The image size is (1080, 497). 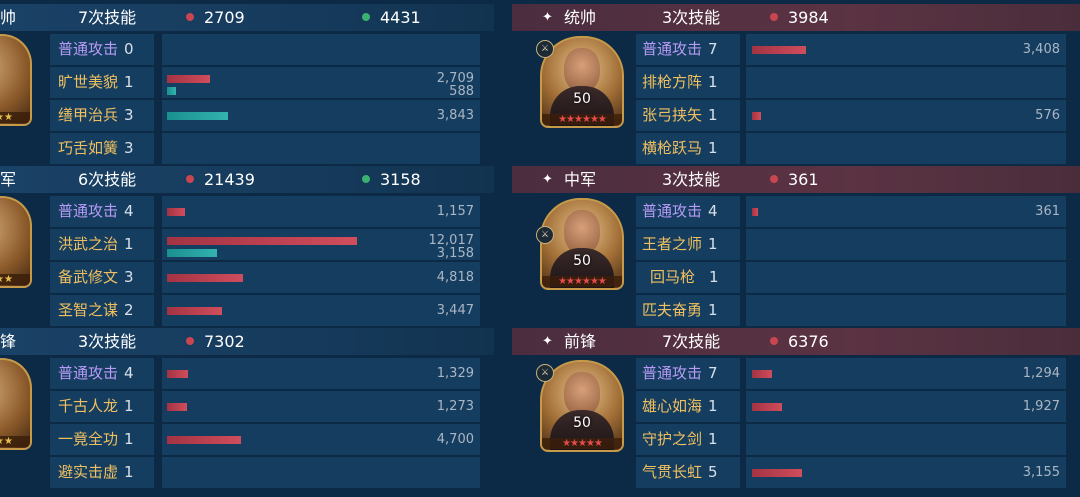 What do you see at coordinates (8, 179) in the screenshot?
I see `role-label: 军` at bounding box center [8, 179].